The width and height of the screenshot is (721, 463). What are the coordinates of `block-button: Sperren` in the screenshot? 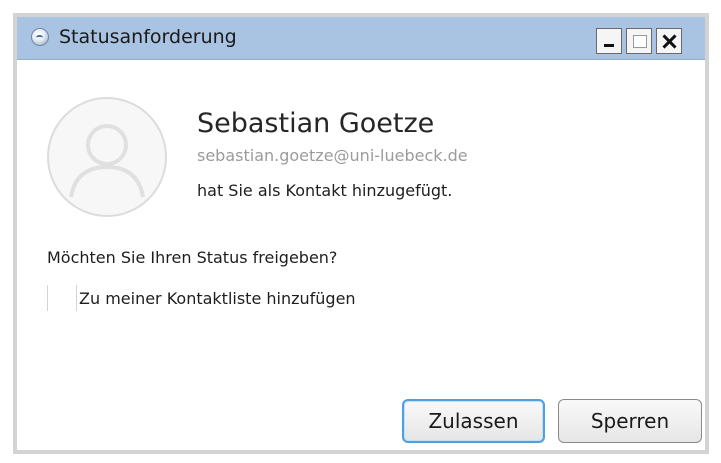 It's located at (630, 421).